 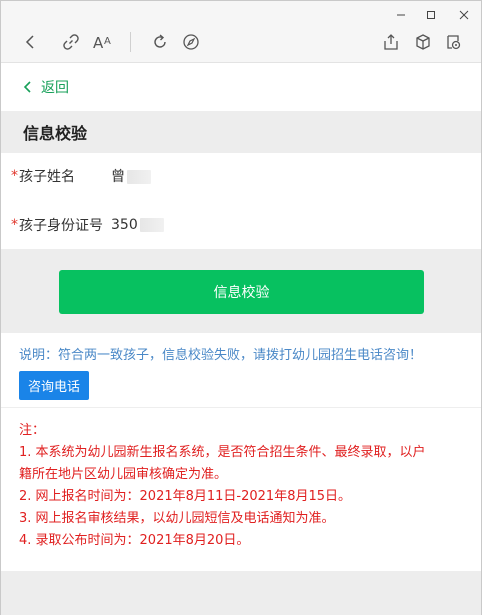 What do you see at coordinates (391, 42) in the screenshot?
I see `share-icon` at bounding box center [391, 42].